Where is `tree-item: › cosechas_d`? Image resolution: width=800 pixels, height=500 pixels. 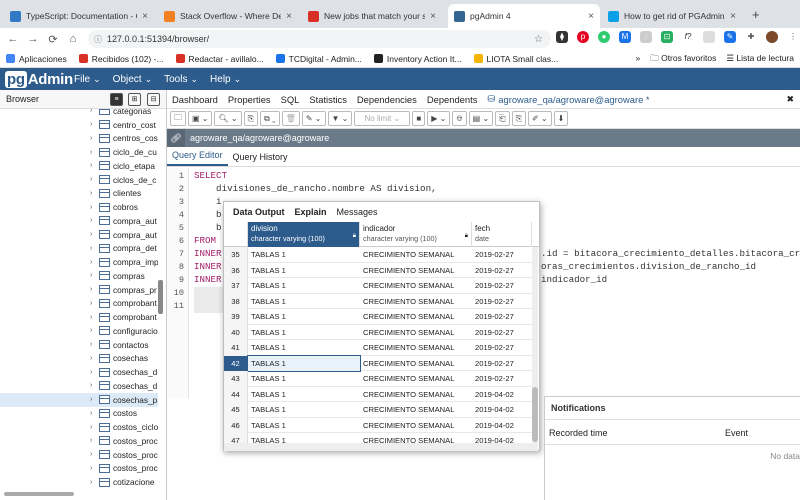 tree-item: › cosechas_d is located at coordinates (79, 386).